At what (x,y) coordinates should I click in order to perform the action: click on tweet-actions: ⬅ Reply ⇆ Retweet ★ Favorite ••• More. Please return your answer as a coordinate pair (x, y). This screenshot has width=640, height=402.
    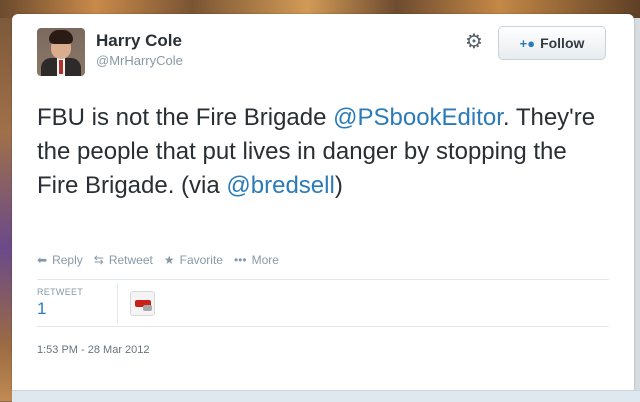
    Looking at the image, I should click on (163, 260).